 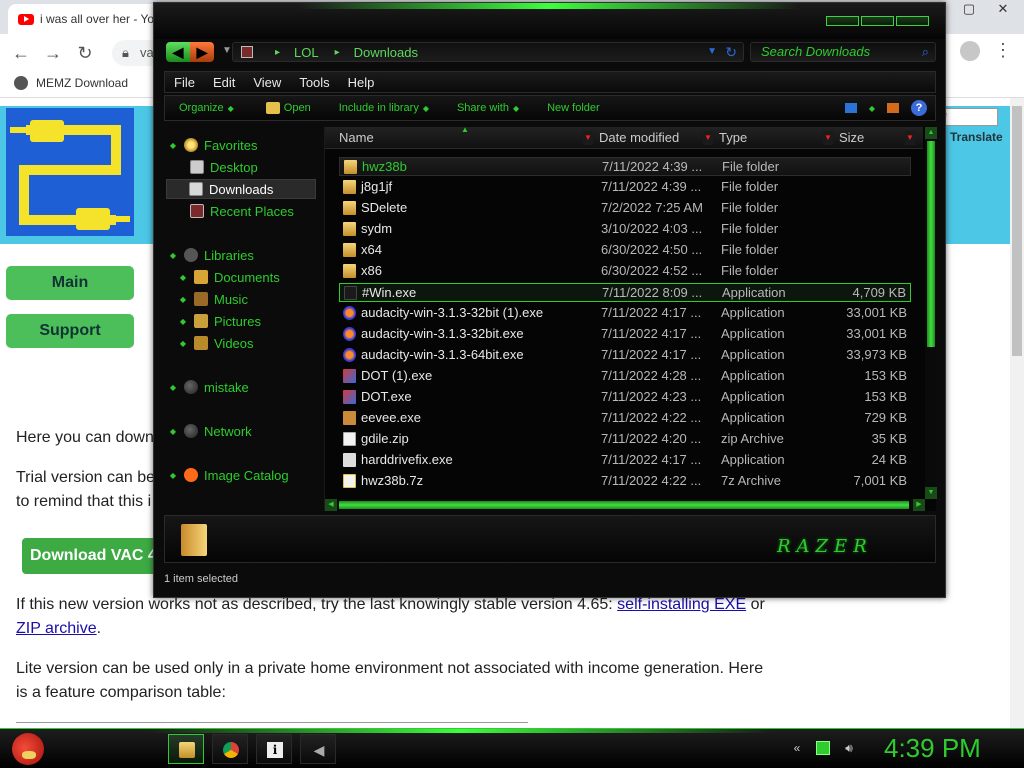 I want to click on scroll-right-icon: ▶, so click(x=919, y=505).